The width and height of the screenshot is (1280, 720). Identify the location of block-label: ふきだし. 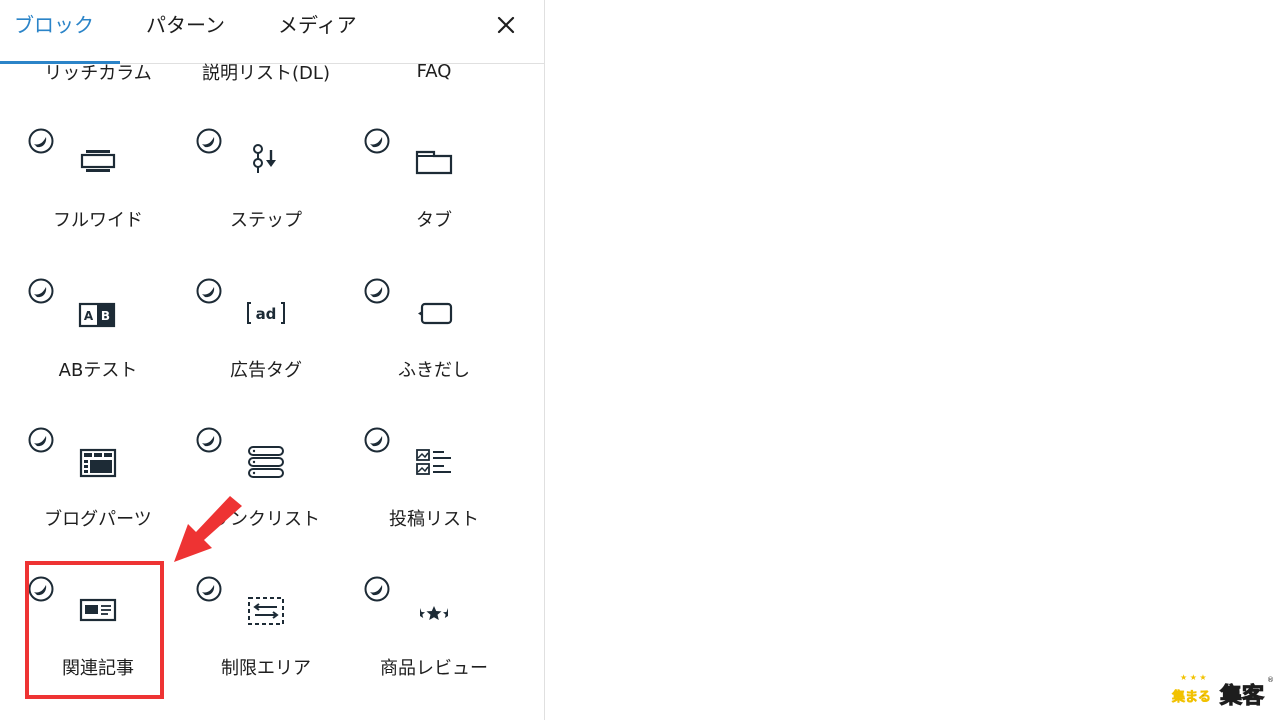
(434, 370).